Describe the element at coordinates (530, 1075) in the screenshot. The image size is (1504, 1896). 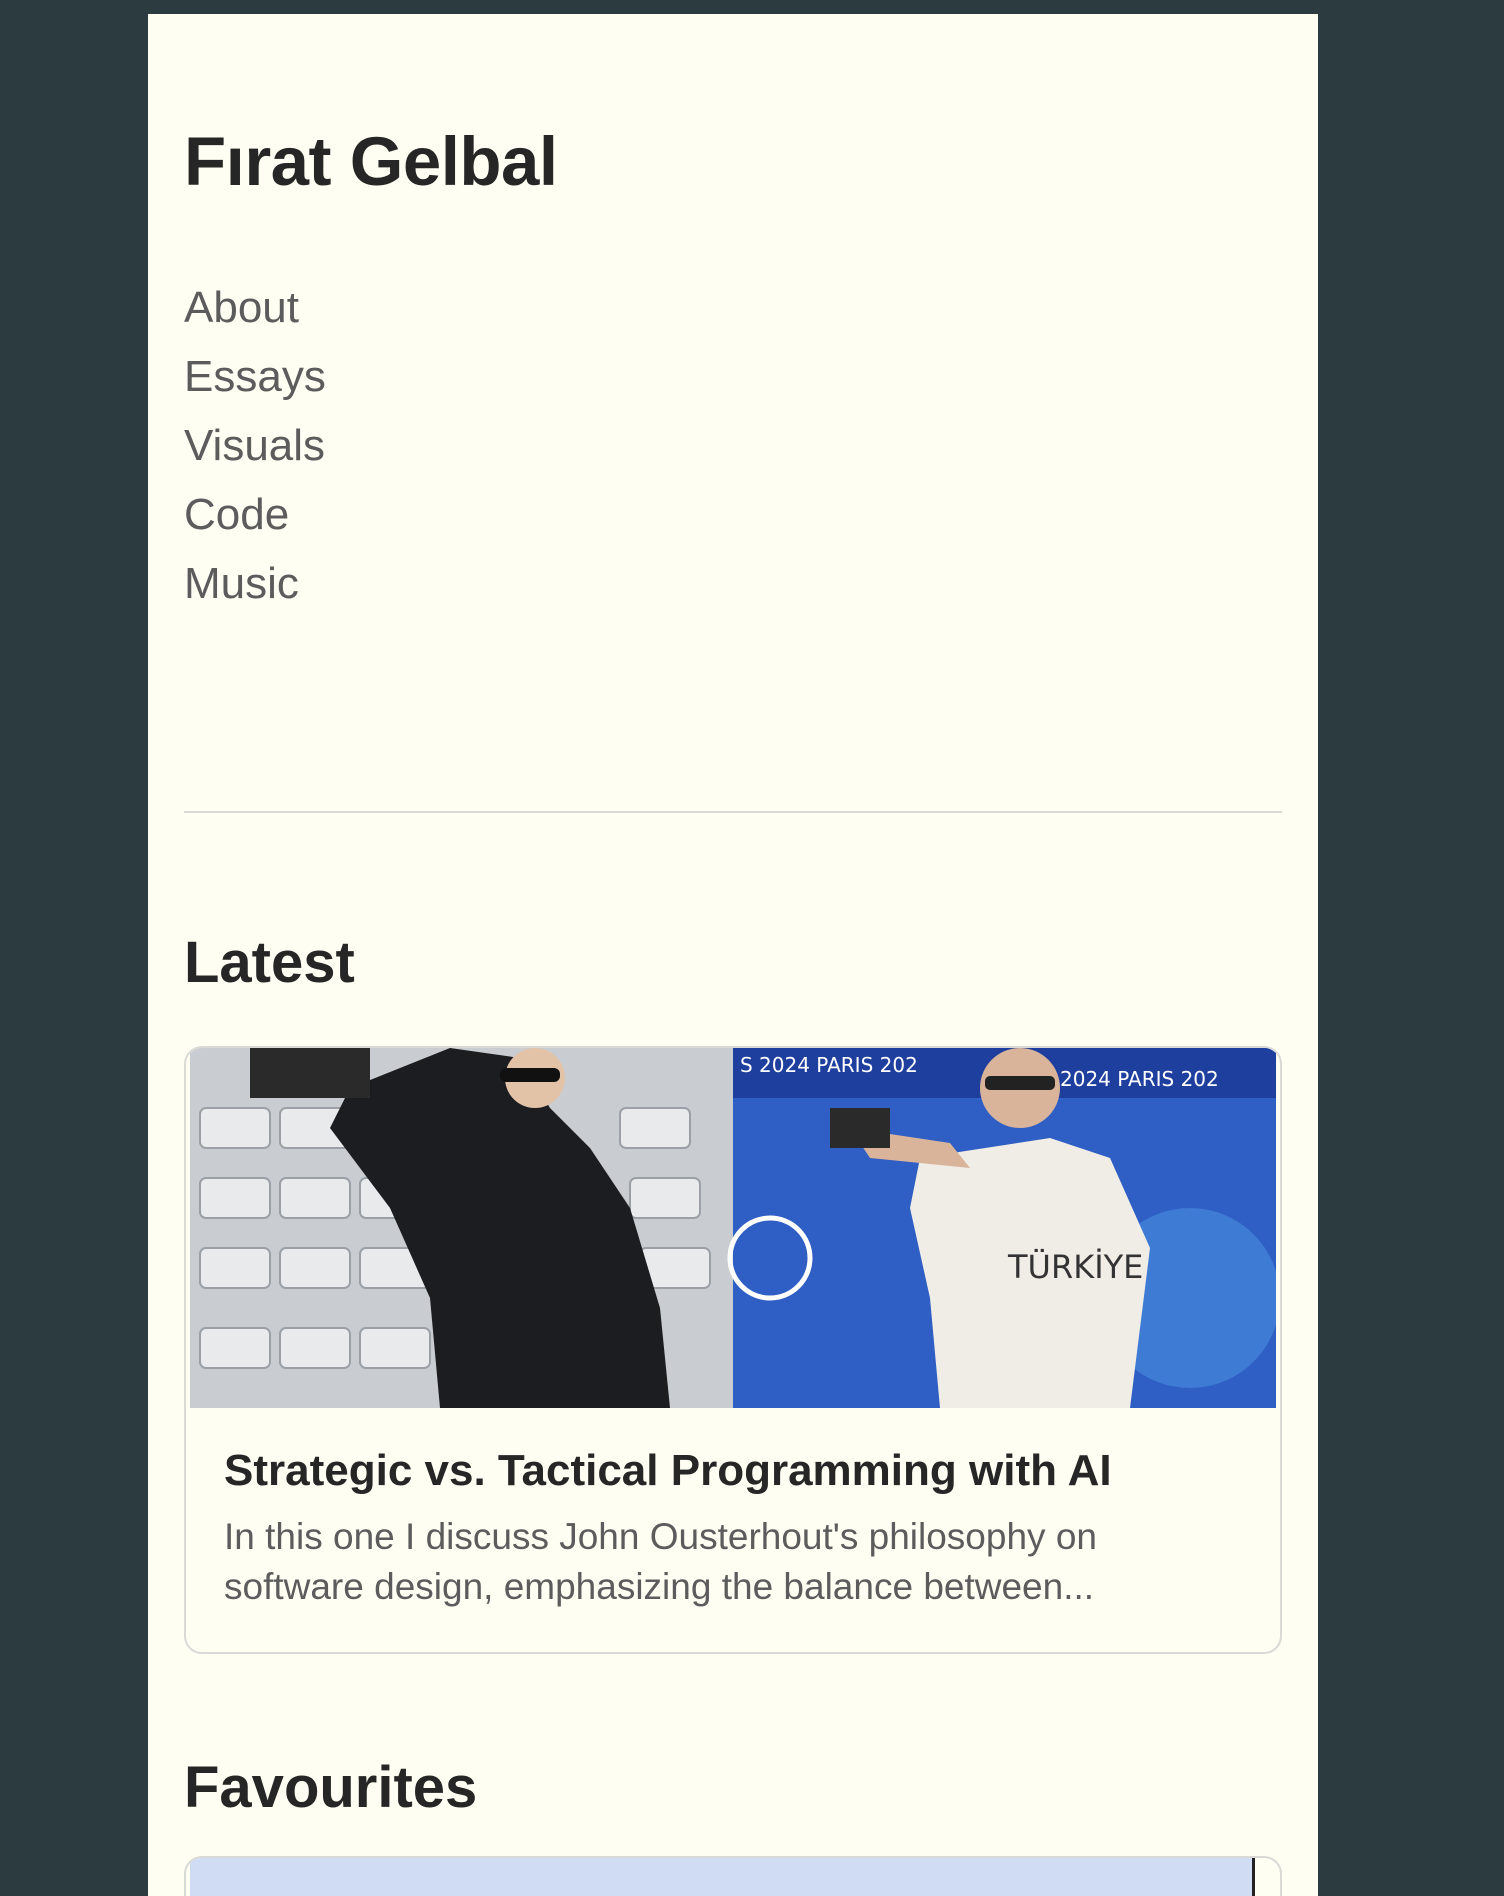
I see `left-athlete-glasses` at that location.